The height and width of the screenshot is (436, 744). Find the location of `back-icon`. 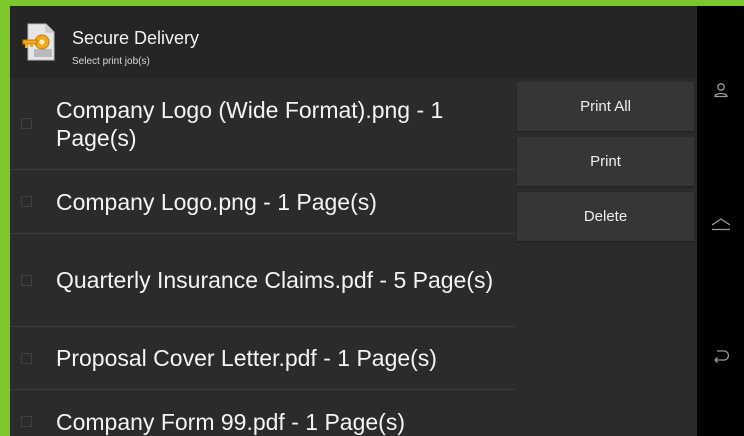

back-icon is located at coordinates (721, 358).